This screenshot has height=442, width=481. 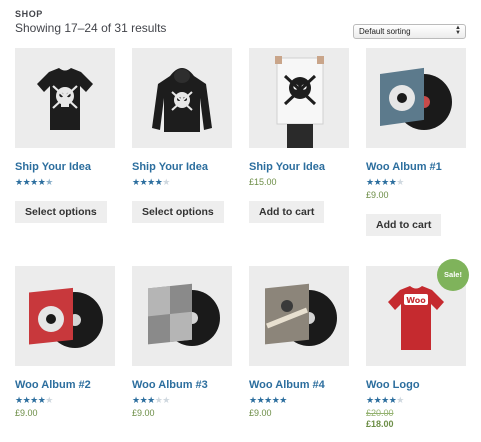 What do you see at coordinates (182, 98) in the screenshot?
I see `product-image-hoodie` at bounding box center [182, 98].